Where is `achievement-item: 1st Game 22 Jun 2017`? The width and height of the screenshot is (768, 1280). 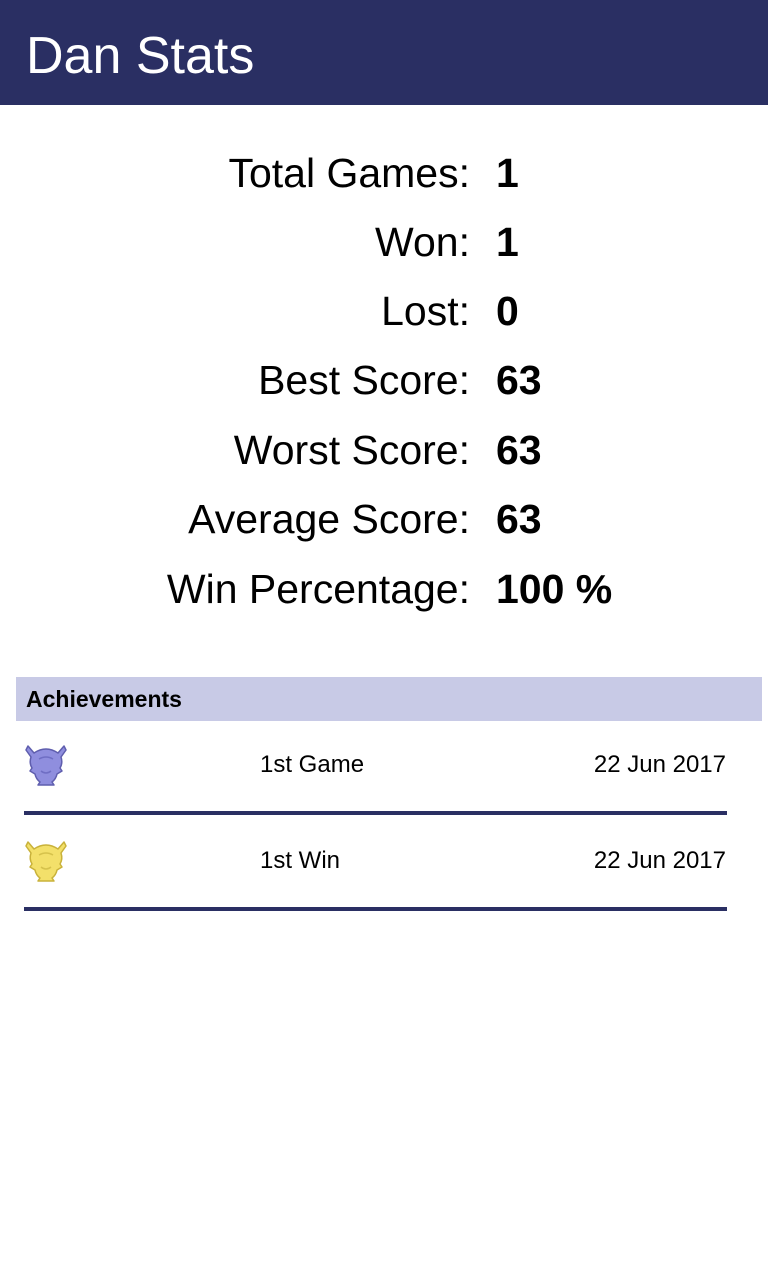 achievement-item: 1st Game 22 Jun 2017 is located at coordinates (375, 769).